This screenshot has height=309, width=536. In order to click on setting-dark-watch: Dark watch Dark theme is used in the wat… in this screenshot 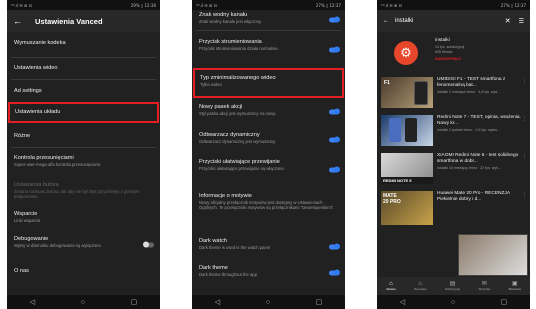, I will do `click(268, 246)`.